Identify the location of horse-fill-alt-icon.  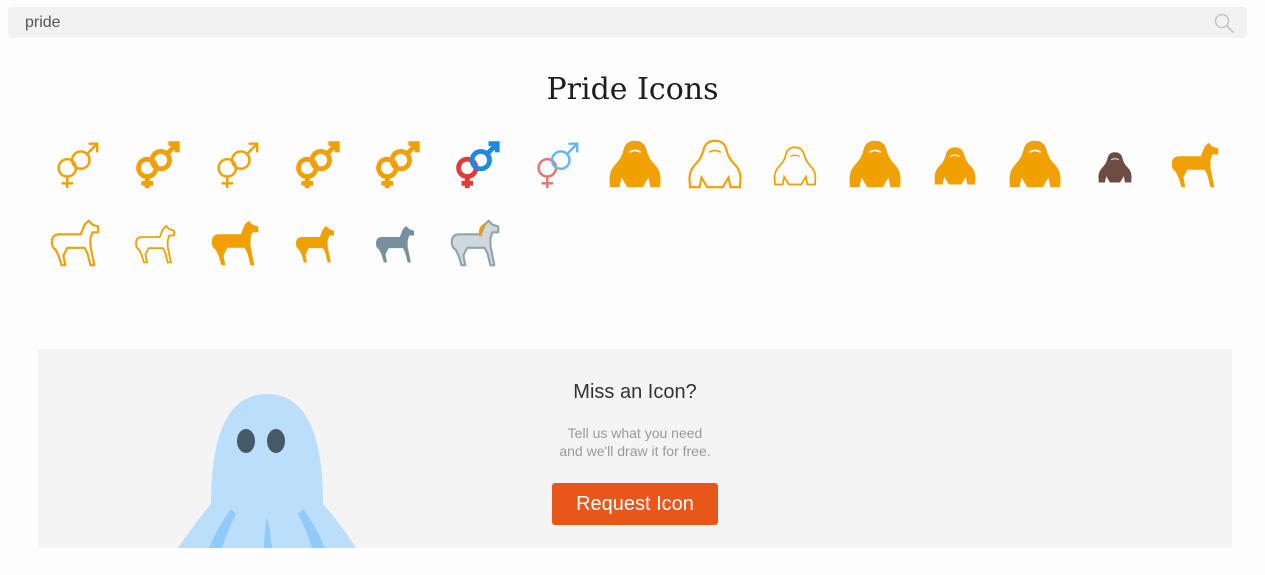
(315, 242).